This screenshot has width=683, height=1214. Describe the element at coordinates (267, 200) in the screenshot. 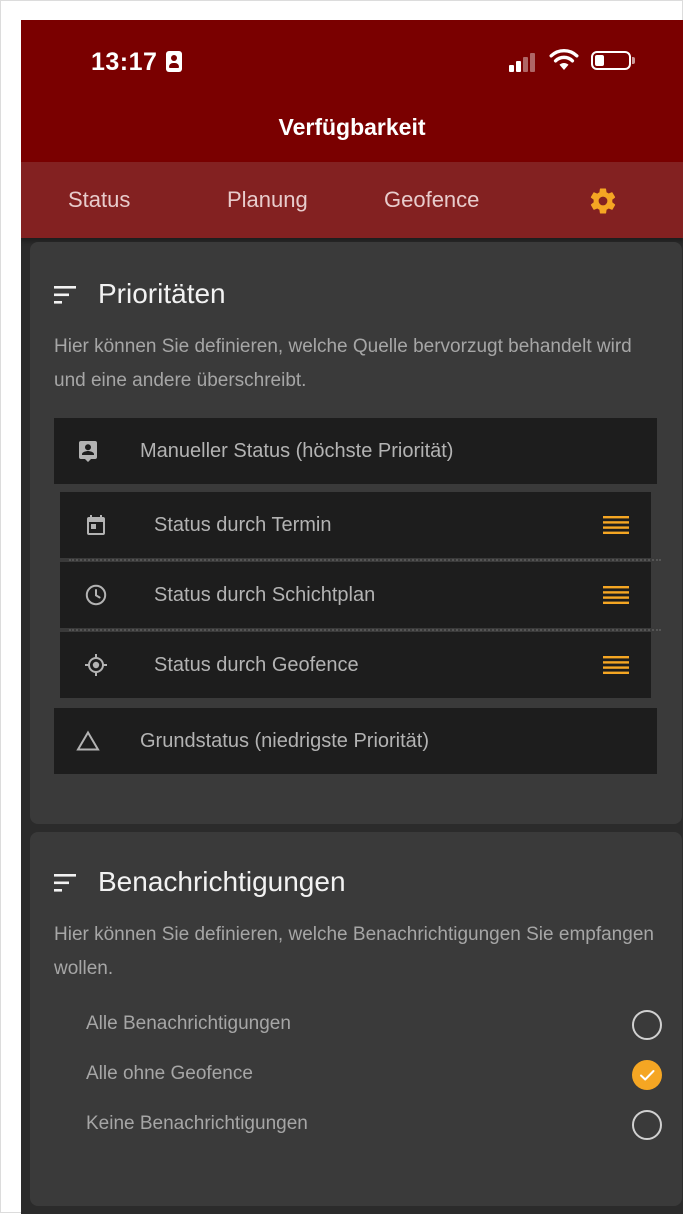

I see `tab-planung: Planung` at that location.